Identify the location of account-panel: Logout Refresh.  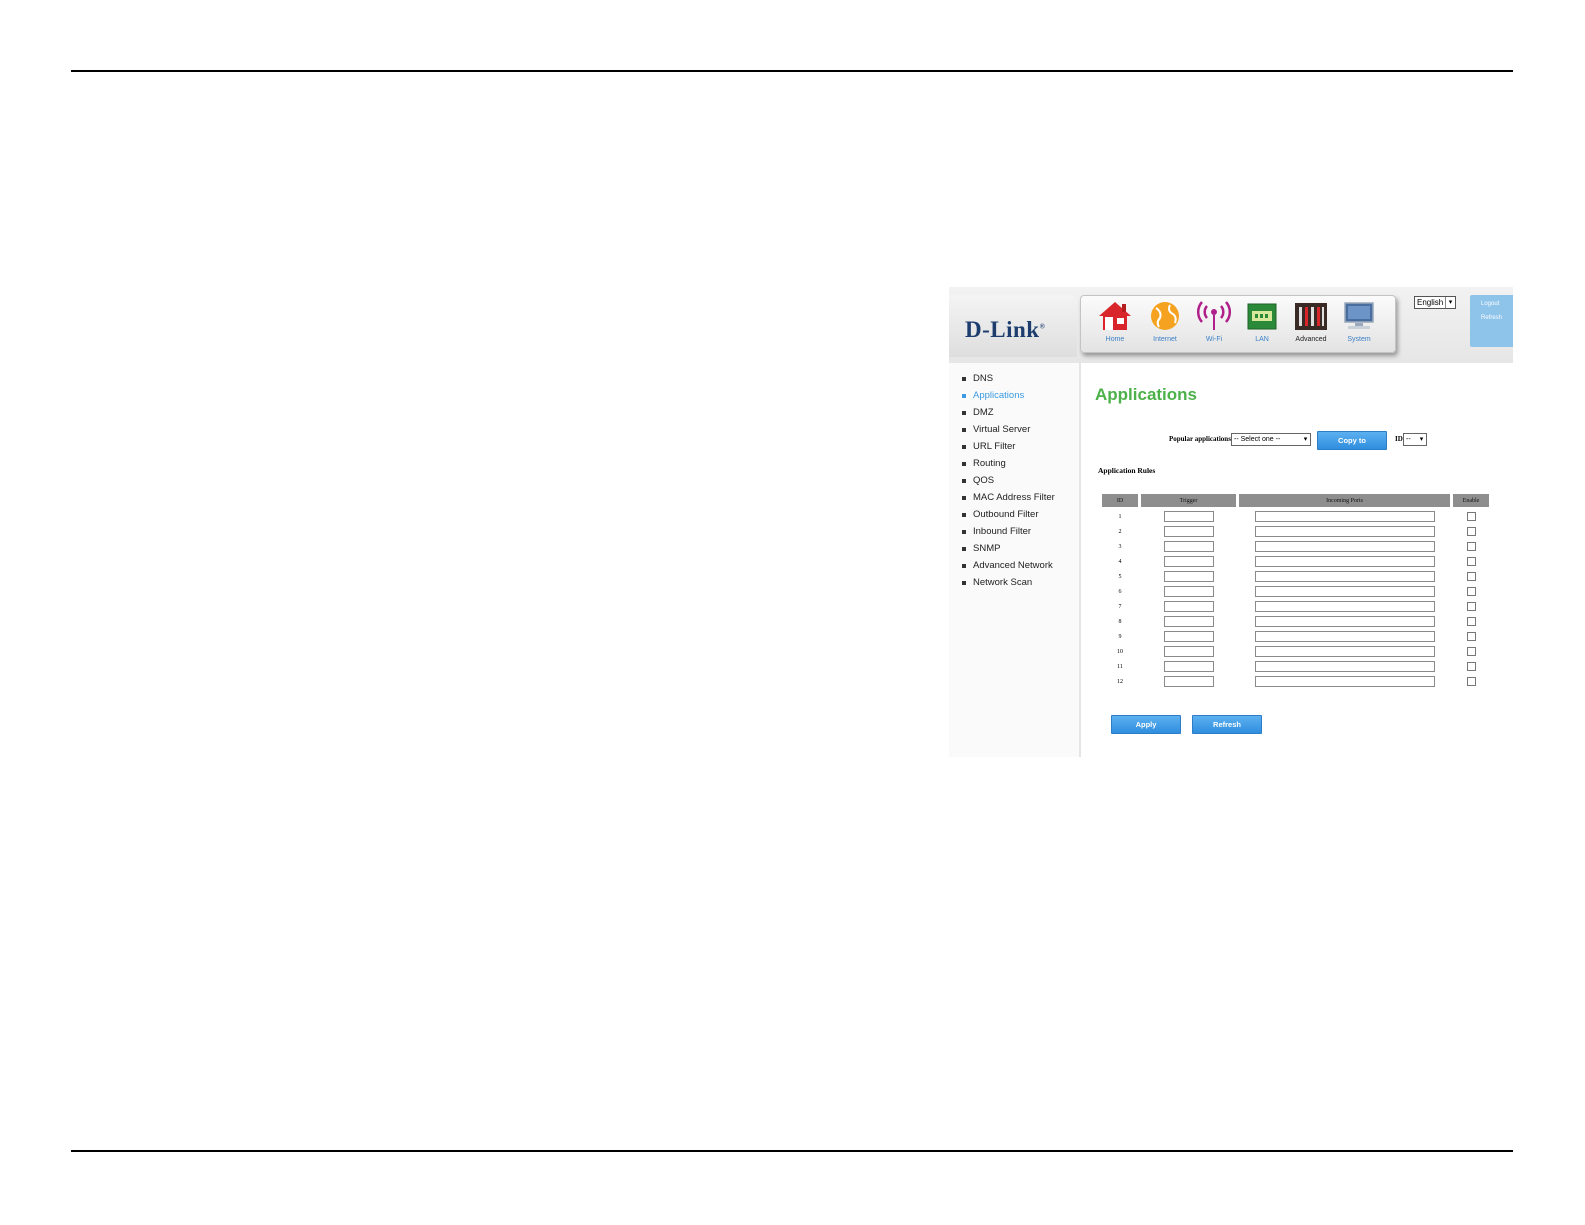
(1491, 321).